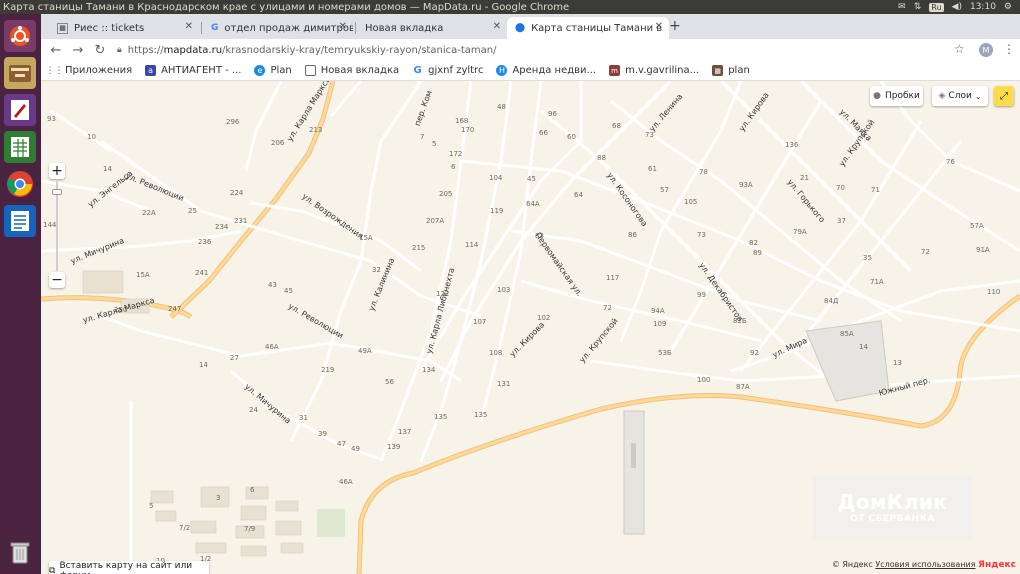 The image size is (1020, 574). I want to click on house-number: 96, so click(552, 114).